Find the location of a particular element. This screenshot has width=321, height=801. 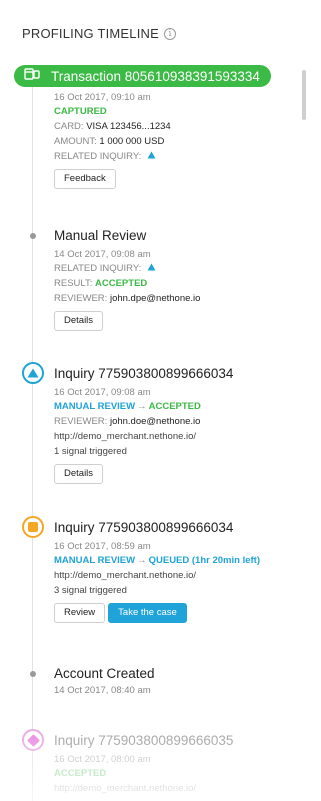

info-icon: i is located at coordinates (170, 33).